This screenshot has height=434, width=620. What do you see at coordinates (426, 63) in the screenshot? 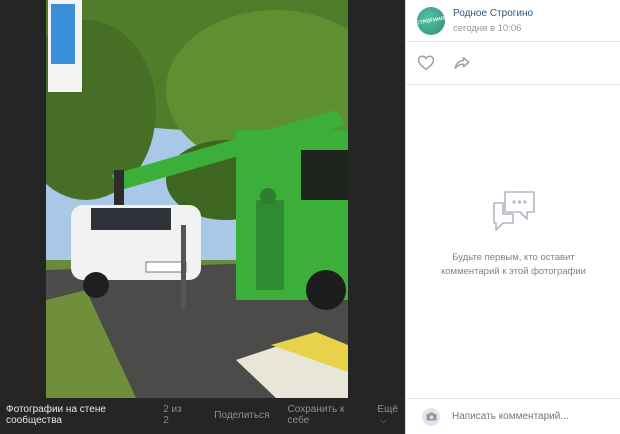
I see `heart-icon` at bounding box center [426, 63].